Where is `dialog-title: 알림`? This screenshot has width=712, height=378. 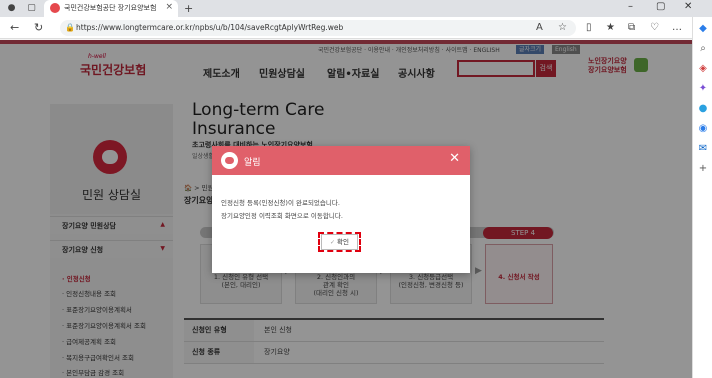
dialog-title: 알림 is located at coordinates (252, 163).